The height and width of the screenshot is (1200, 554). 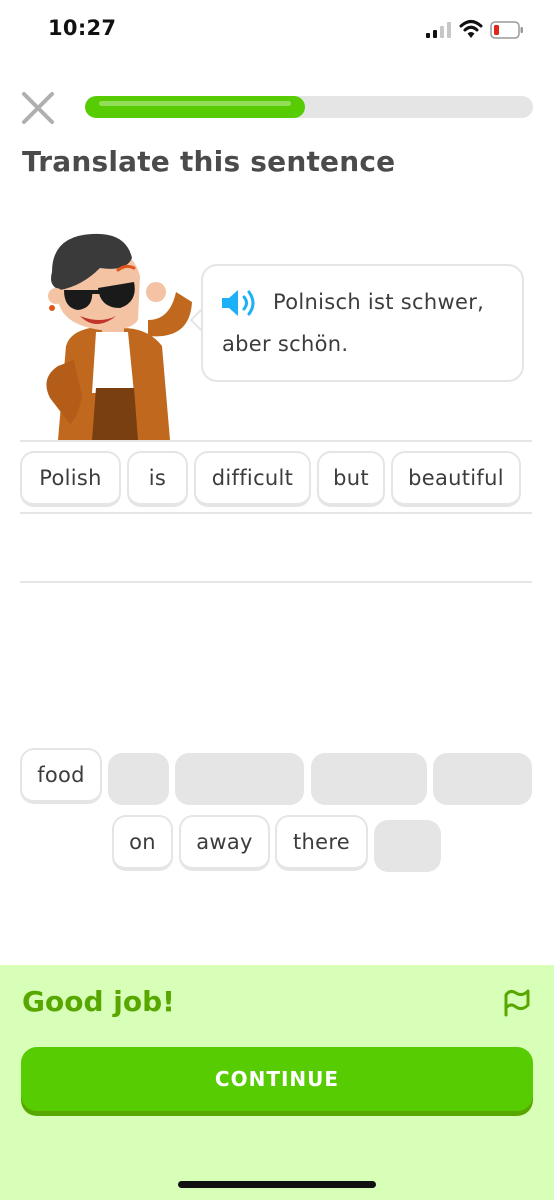 What do you see at coordinates (277, 31) in the screenshot?
I see `status-bar: 10:27` at bounding box center [277, 31].